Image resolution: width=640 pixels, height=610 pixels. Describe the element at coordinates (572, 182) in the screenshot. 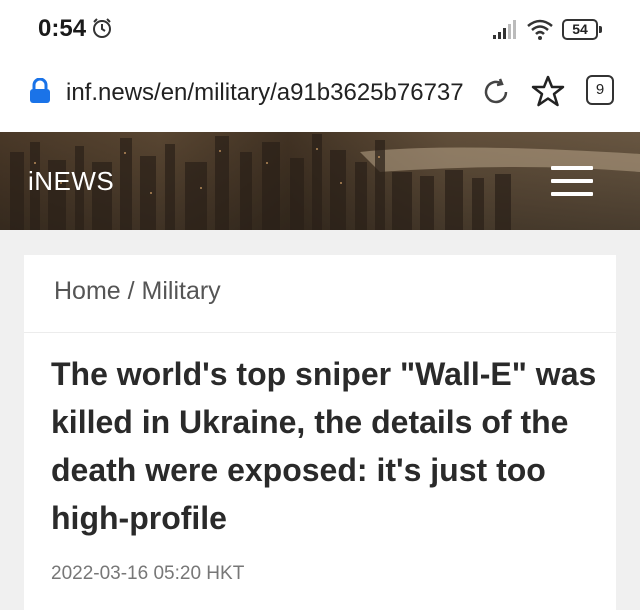

I see `hamburger-menu-icon` at that location.